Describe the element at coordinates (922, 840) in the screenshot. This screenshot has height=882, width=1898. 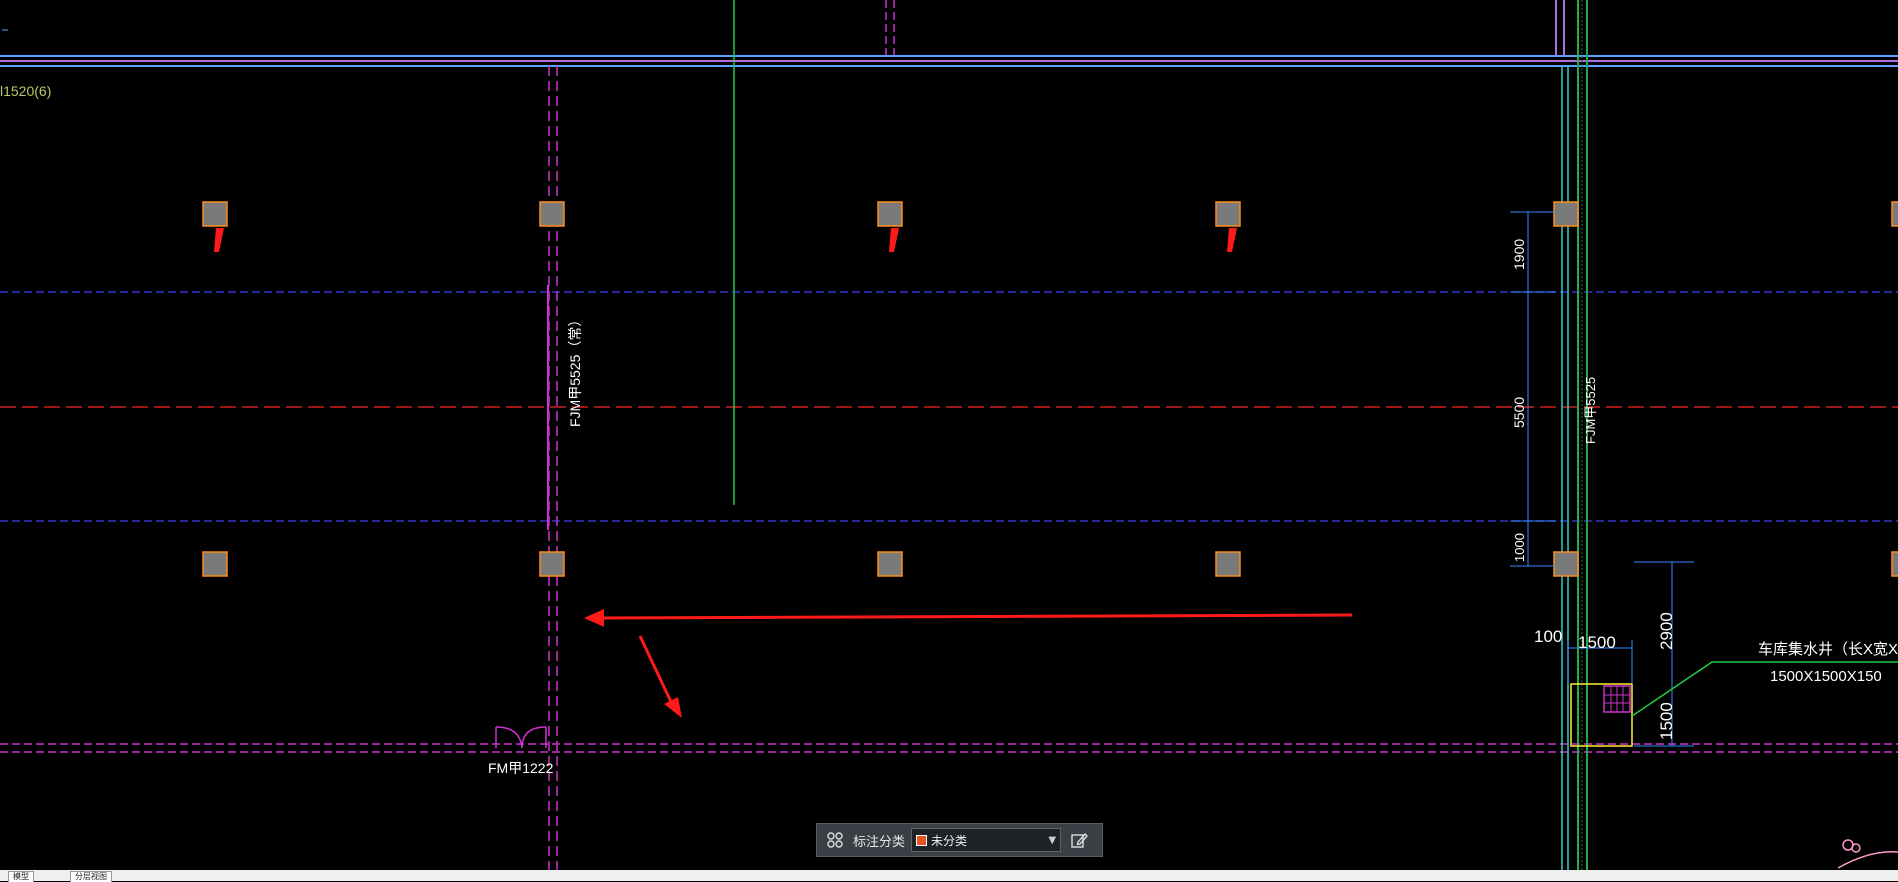
I see `category-color-swatch` at that location.